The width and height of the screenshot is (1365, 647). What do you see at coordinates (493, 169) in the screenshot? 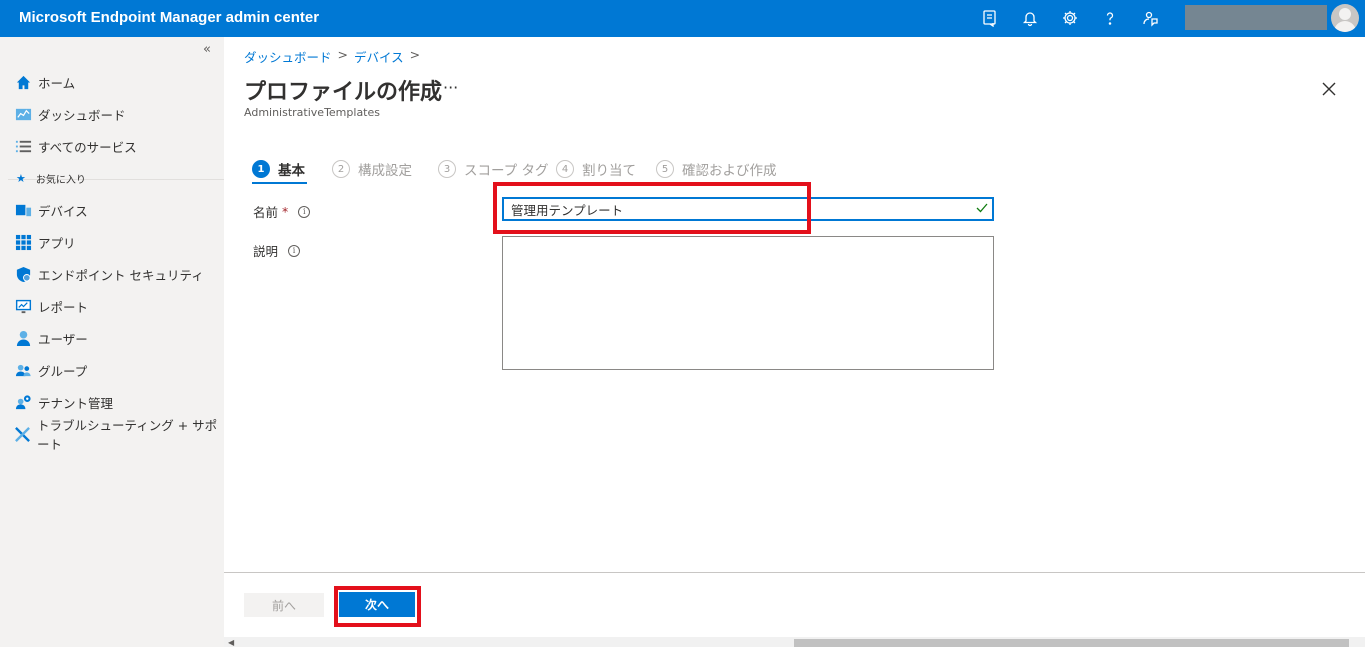
I see `step-scope-tags: 3 スコープ タグ` at bounding box center [493, 169].